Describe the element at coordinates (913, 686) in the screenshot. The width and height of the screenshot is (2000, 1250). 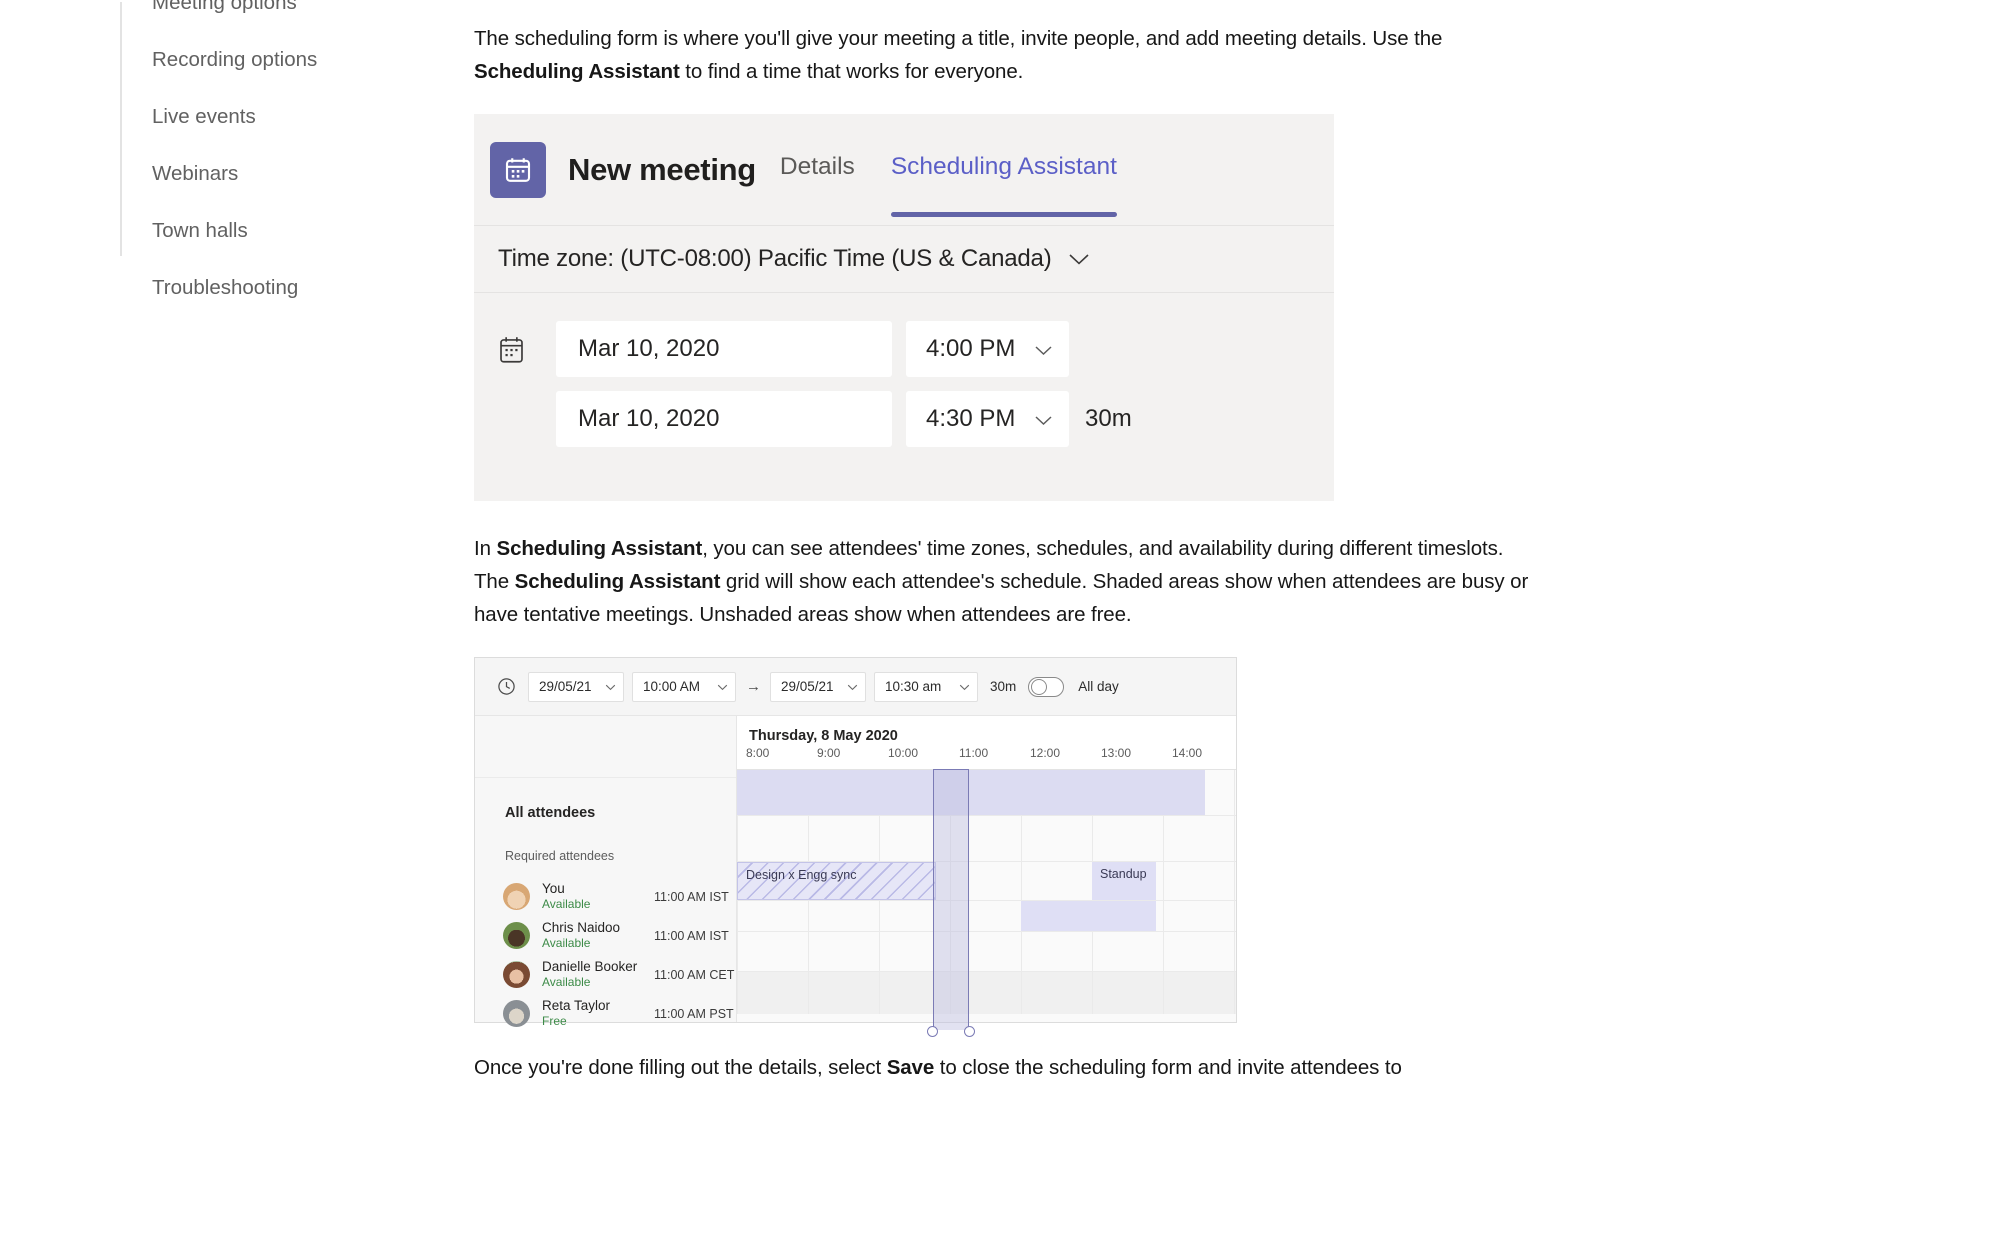
I see `sa-end-time-value: 10:30 am` at that location.